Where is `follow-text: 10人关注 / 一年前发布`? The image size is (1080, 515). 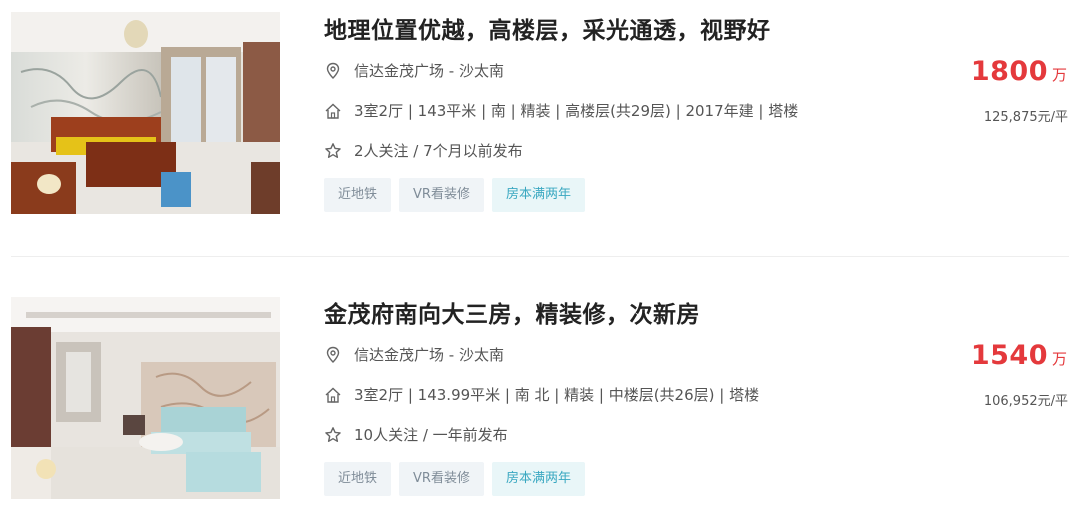
follow-text: 10人关注 / 一年前发布 is located at coordinates (431, 435).